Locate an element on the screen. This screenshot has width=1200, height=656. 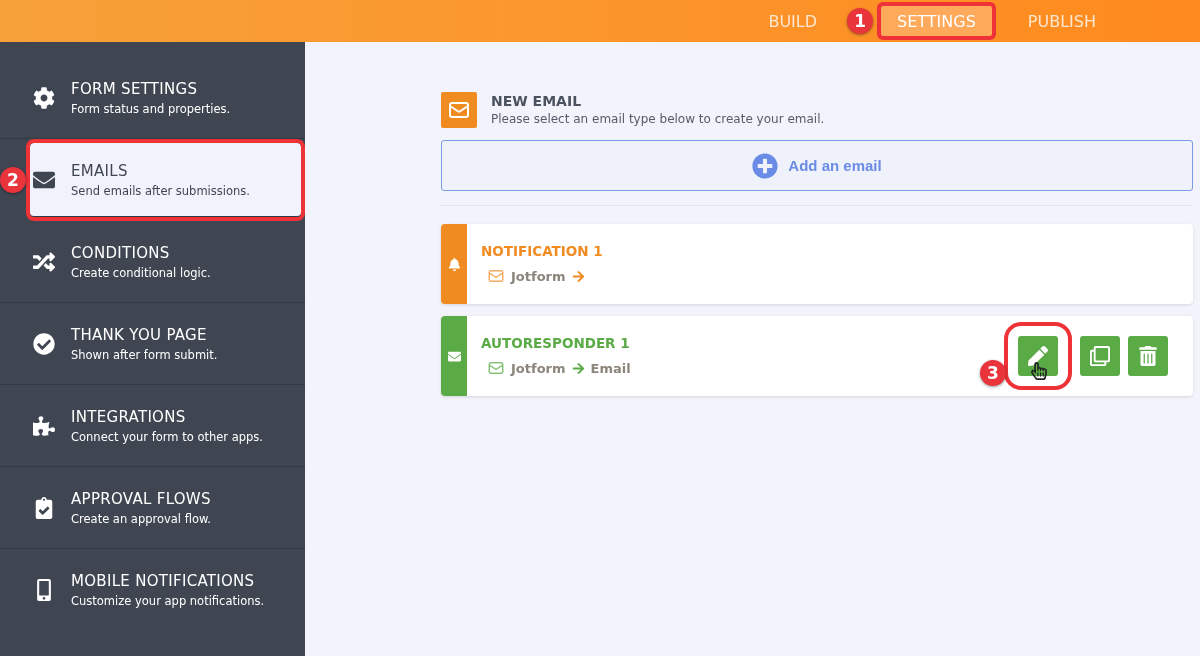
clone-button is located at coordinates (1100, 356).